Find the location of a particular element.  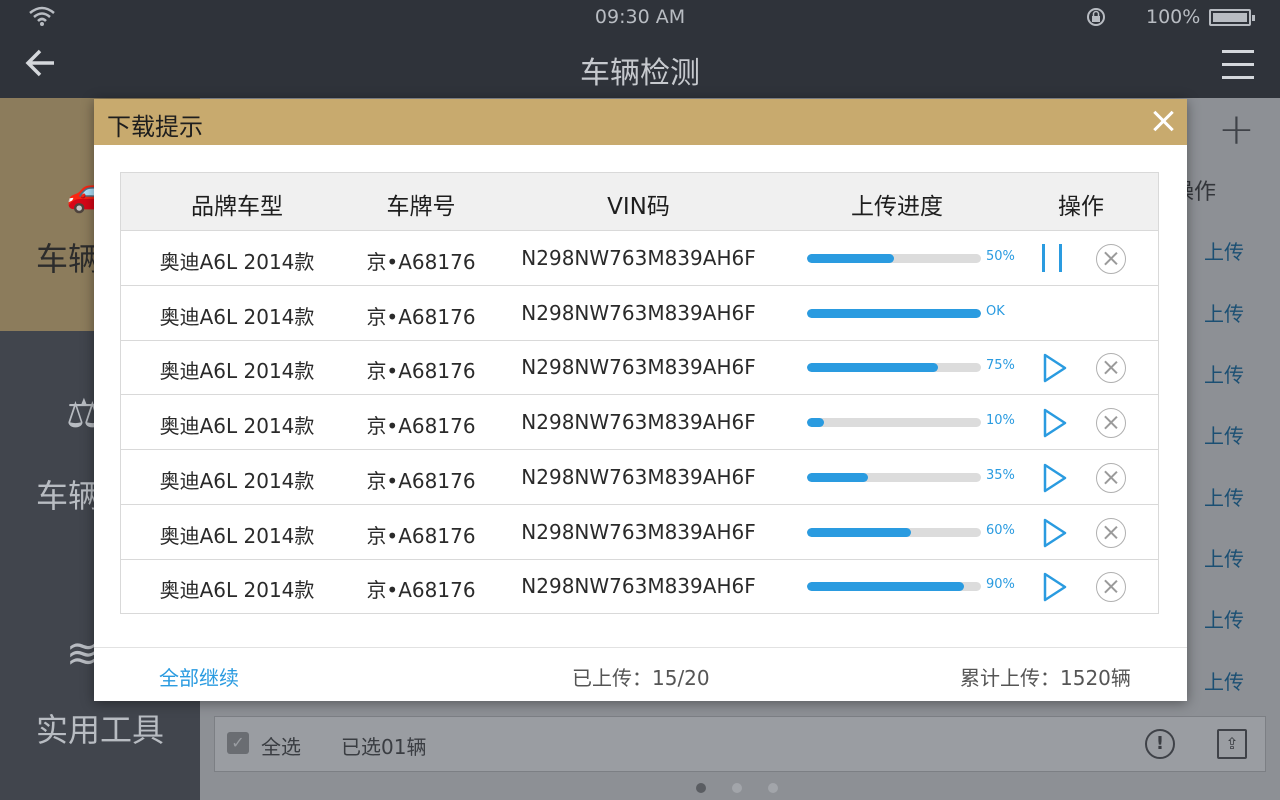

table-row: 奥迪A6L 2014款 京•A68176 N298NW763M839AH6F 90% is located at coordinates (639, 587).